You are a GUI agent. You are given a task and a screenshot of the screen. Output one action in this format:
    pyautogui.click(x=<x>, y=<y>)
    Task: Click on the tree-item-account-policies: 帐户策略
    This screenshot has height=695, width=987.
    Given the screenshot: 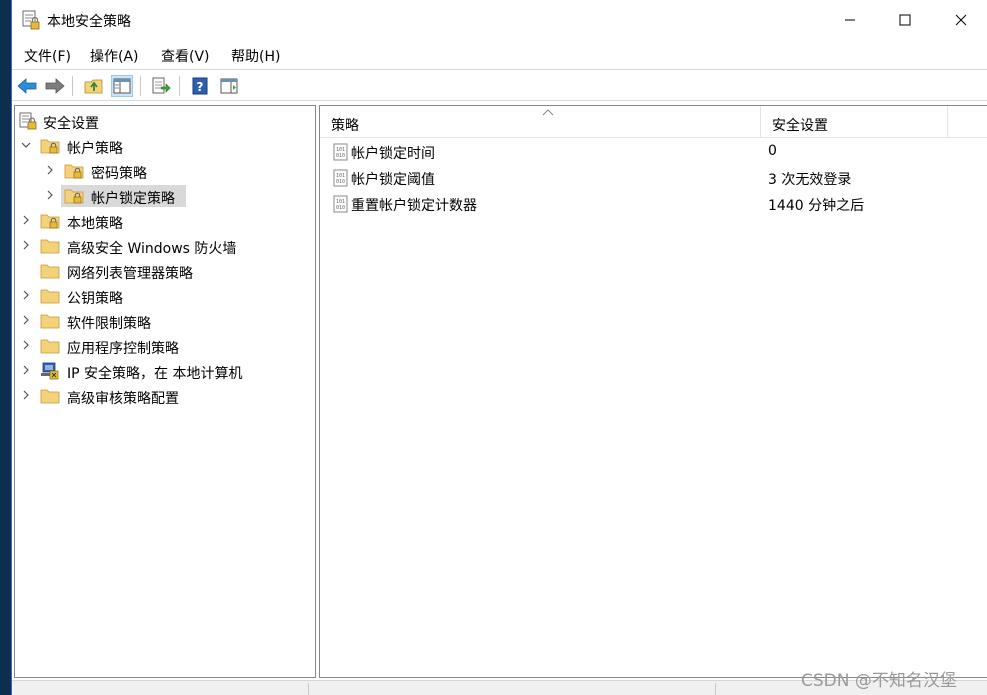 What is the action you would take?
    pyautogui.click(x=165, y=146)
    